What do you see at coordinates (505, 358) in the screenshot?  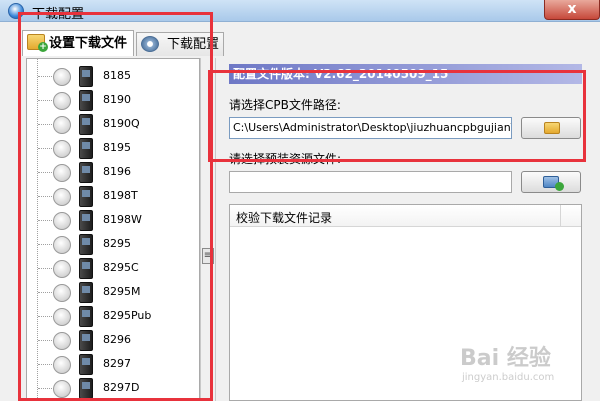 I see `watermark: Bai 经验` at bounding box center [505, 358].